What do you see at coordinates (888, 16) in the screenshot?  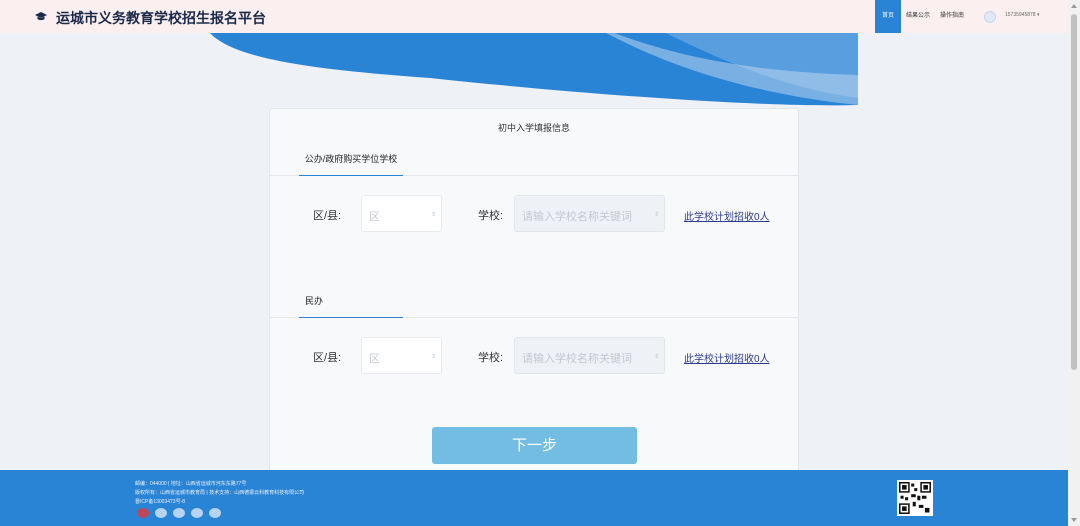 I see `nav-item-home: 首页` at bounding box center [888, 16].